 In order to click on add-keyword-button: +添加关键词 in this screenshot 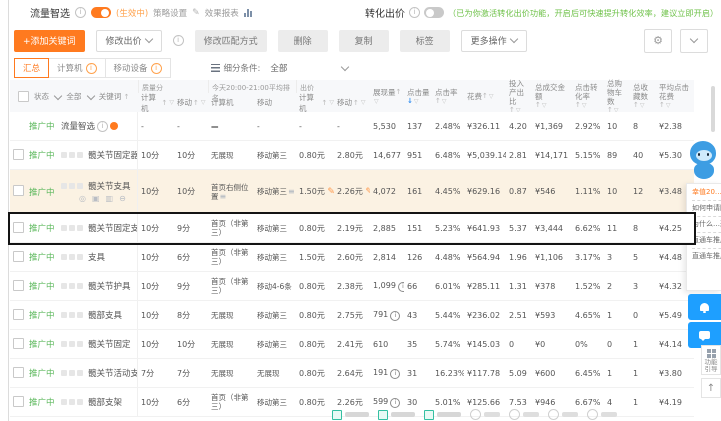, I will do `click(49, 40)`.